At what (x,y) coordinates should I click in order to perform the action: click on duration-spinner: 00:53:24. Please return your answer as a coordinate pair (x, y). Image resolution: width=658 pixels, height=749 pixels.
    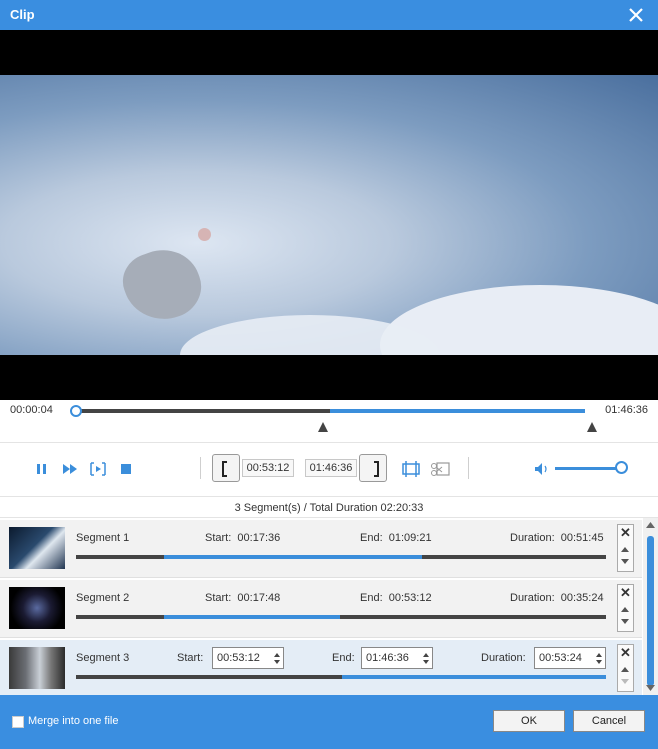
    Looking at the image, I should click on (570, 658).